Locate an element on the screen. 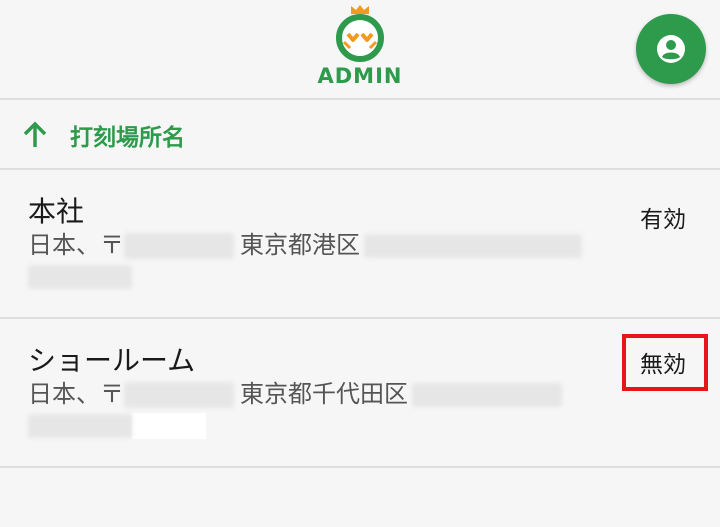 This screenshot has width=720, height=527. arrow-up-icon is located at coordinates (35, 134).